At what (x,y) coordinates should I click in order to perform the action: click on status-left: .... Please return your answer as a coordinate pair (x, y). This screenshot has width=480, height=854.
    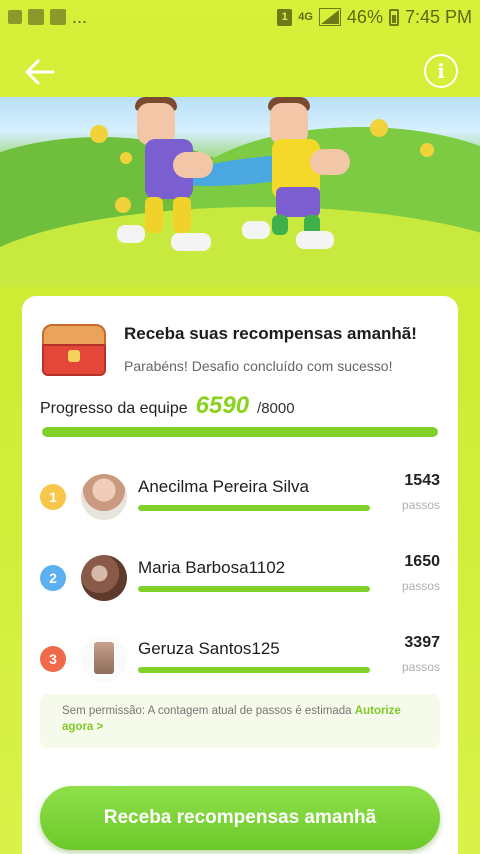
    Looking at the image, I should click on (47, 17).